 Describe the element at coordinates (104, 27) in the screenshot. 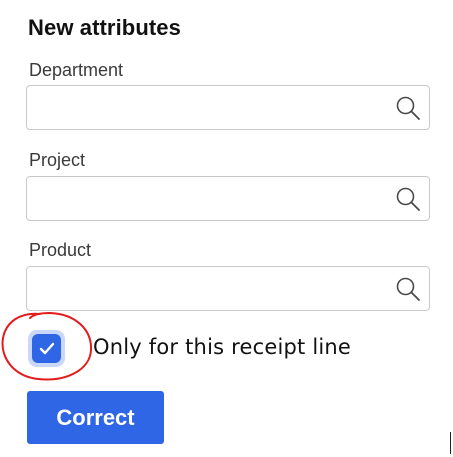

I see `form-title: New attributes` at that location.